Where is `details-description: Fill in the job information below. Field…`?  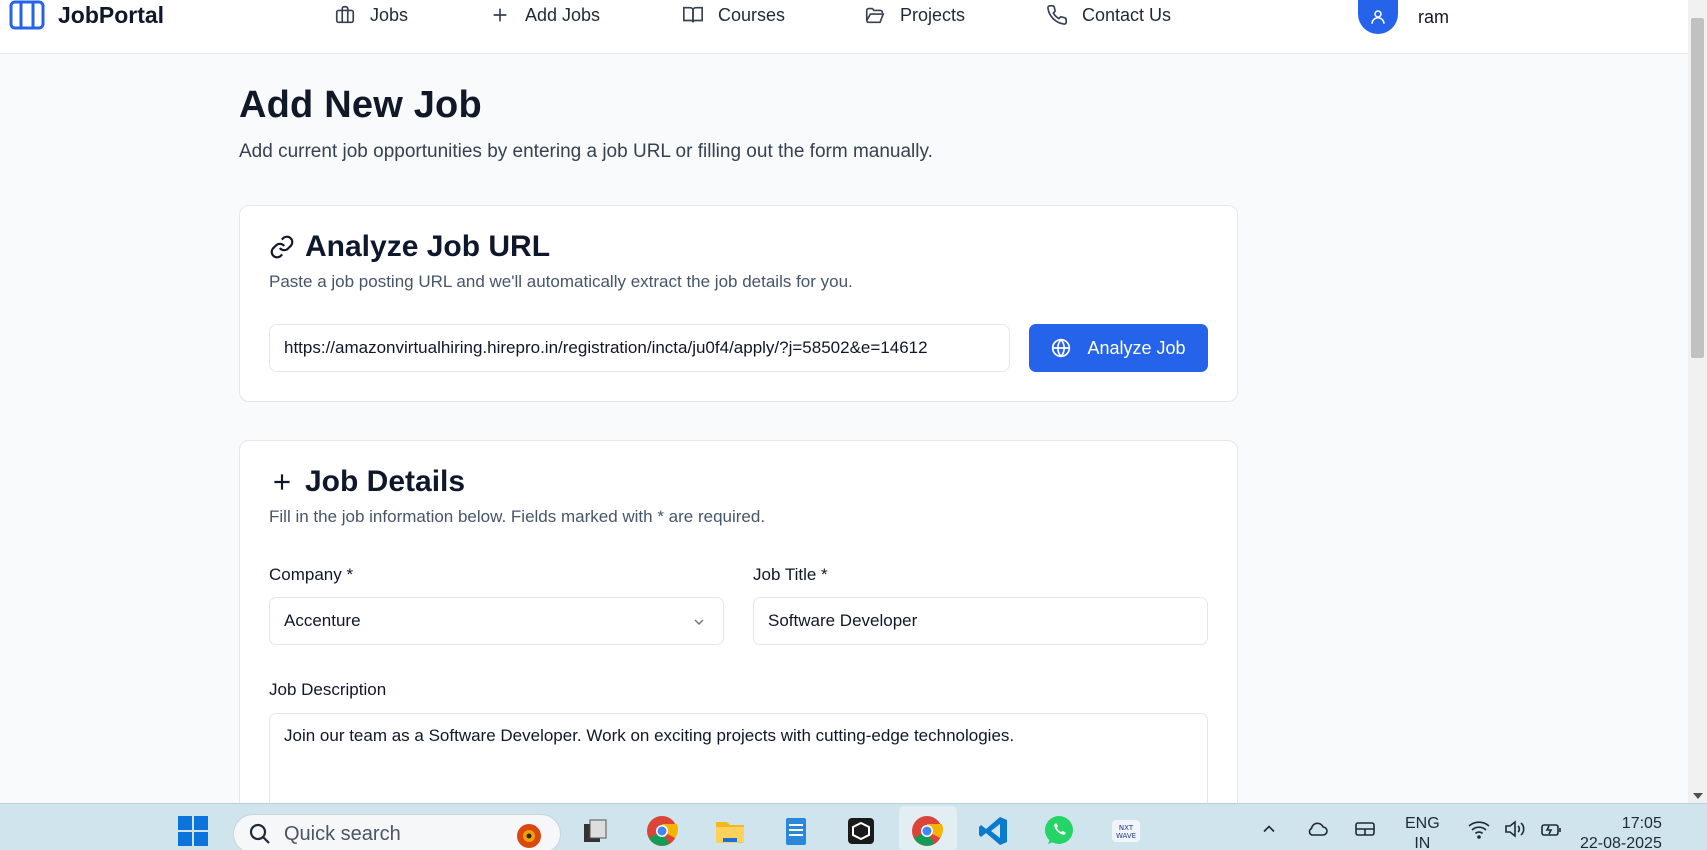 details-description: Fill in the job information below. Field… is located at coordinates (517, 516).